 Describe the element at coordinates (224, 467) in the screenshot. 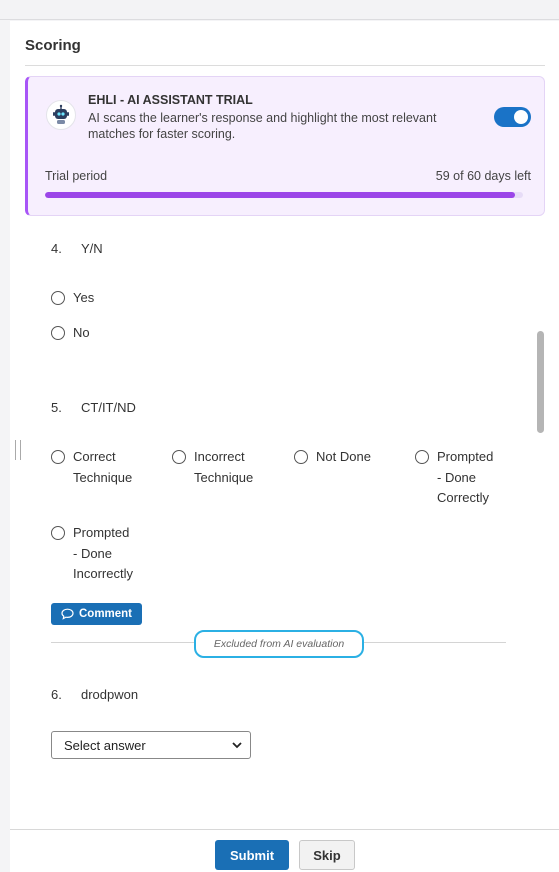

I see `option-label: Incorrect Technique` at that location.